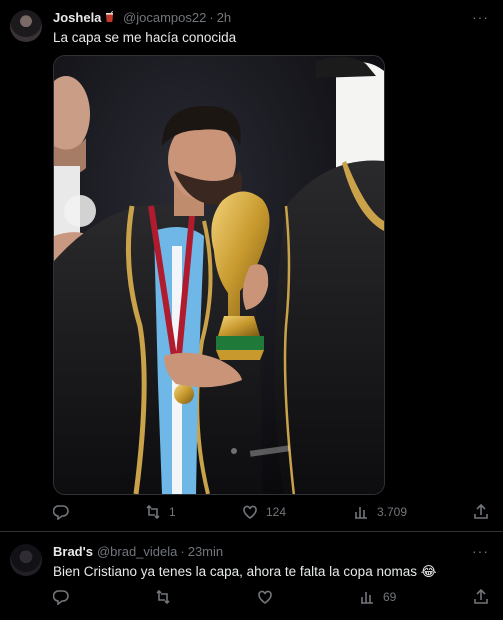 The width and height of the screenshot is (503, 620). I want to click on user-handle: @brad_videla, so click(137, 551).